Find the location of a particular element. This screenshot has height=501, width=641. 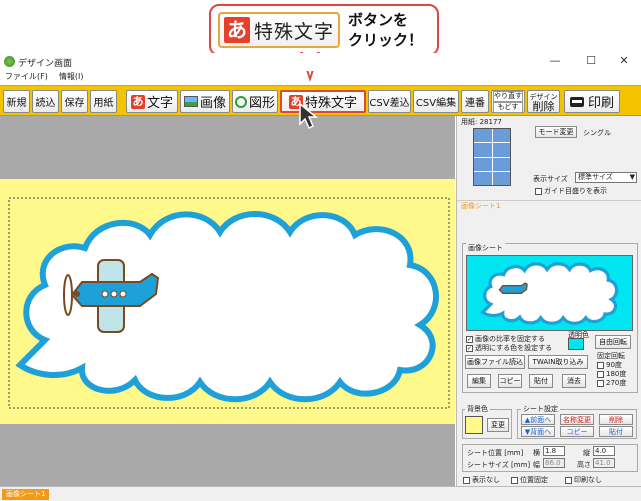

send-back-button: ▼背面へ is located at coordinates (538, 431).